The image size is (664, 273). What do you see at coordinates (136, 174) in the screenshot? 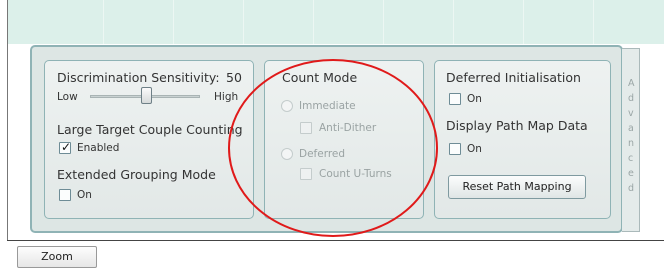
I see `extended-grouping-label: Extended Grouping Mode` at bounding box center [136, 174].